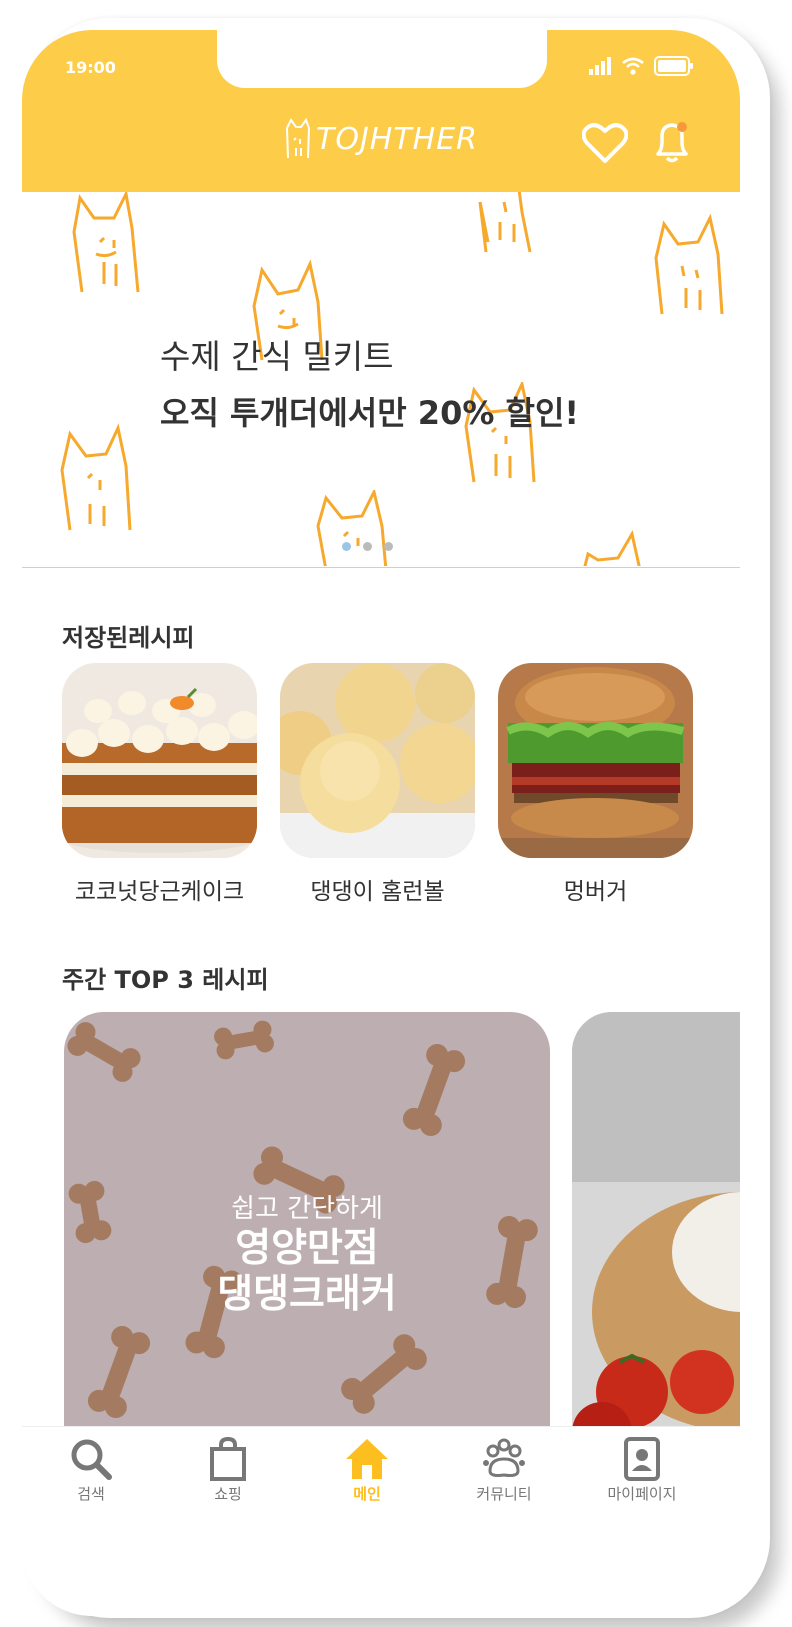 This screenshot has height=1627, width=792. What do you see at coordinates (165, 980) in the screenshot?
I see `weekly-top3-title: 주간 TOP 3 레시피` at bounding box center [165, 980].